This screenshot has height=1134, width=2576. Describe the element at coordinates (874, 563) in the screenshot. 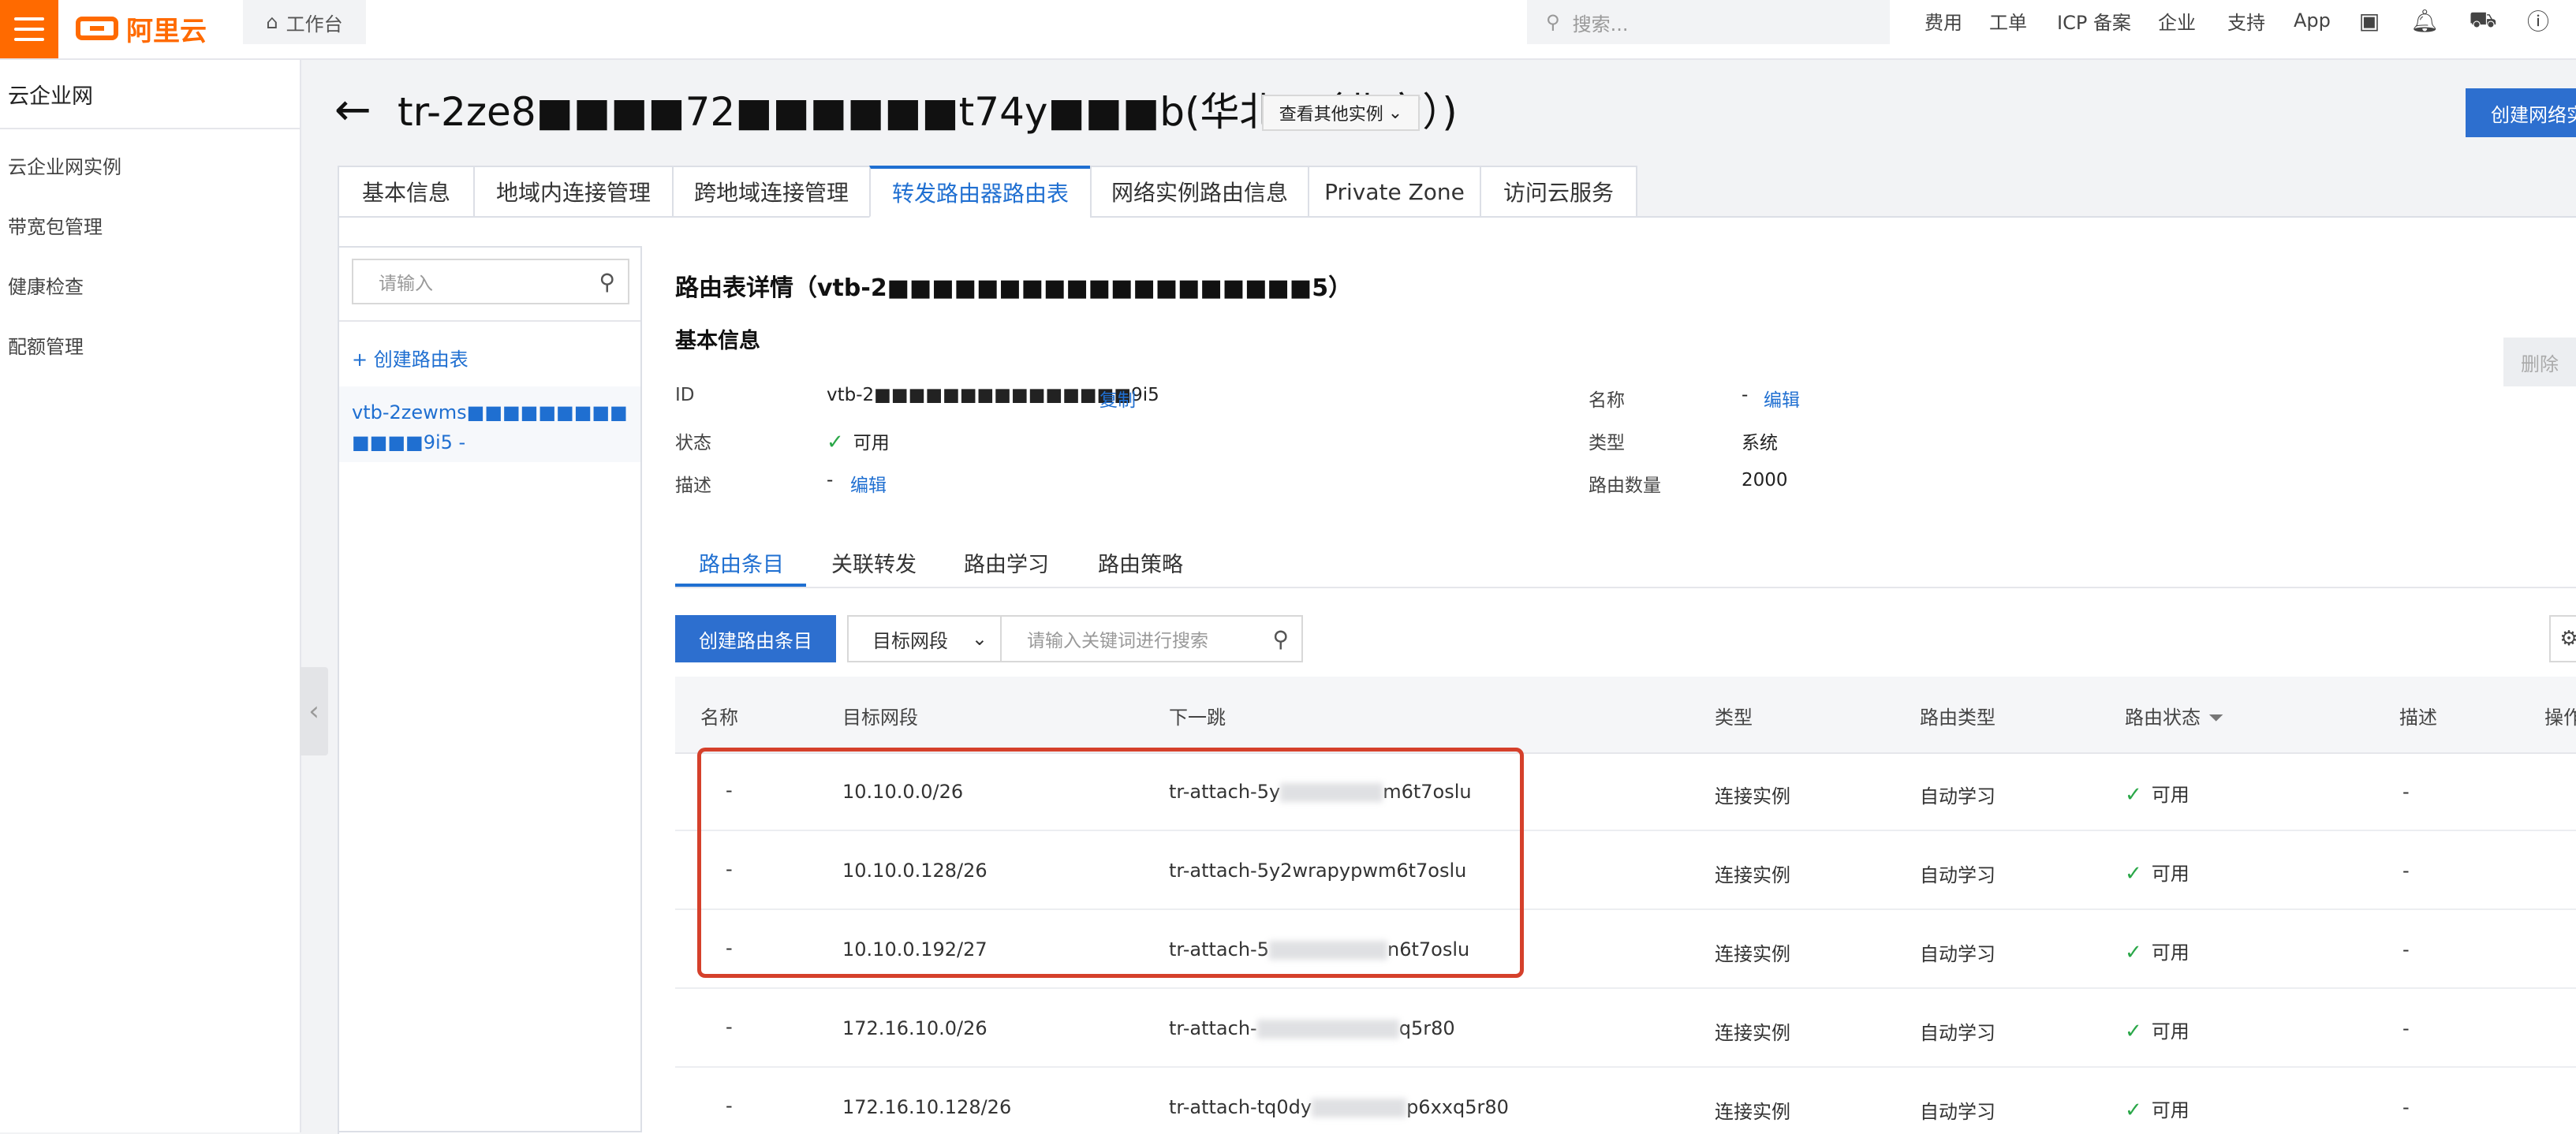

I see `subtab-association: 关联转发` at that location.